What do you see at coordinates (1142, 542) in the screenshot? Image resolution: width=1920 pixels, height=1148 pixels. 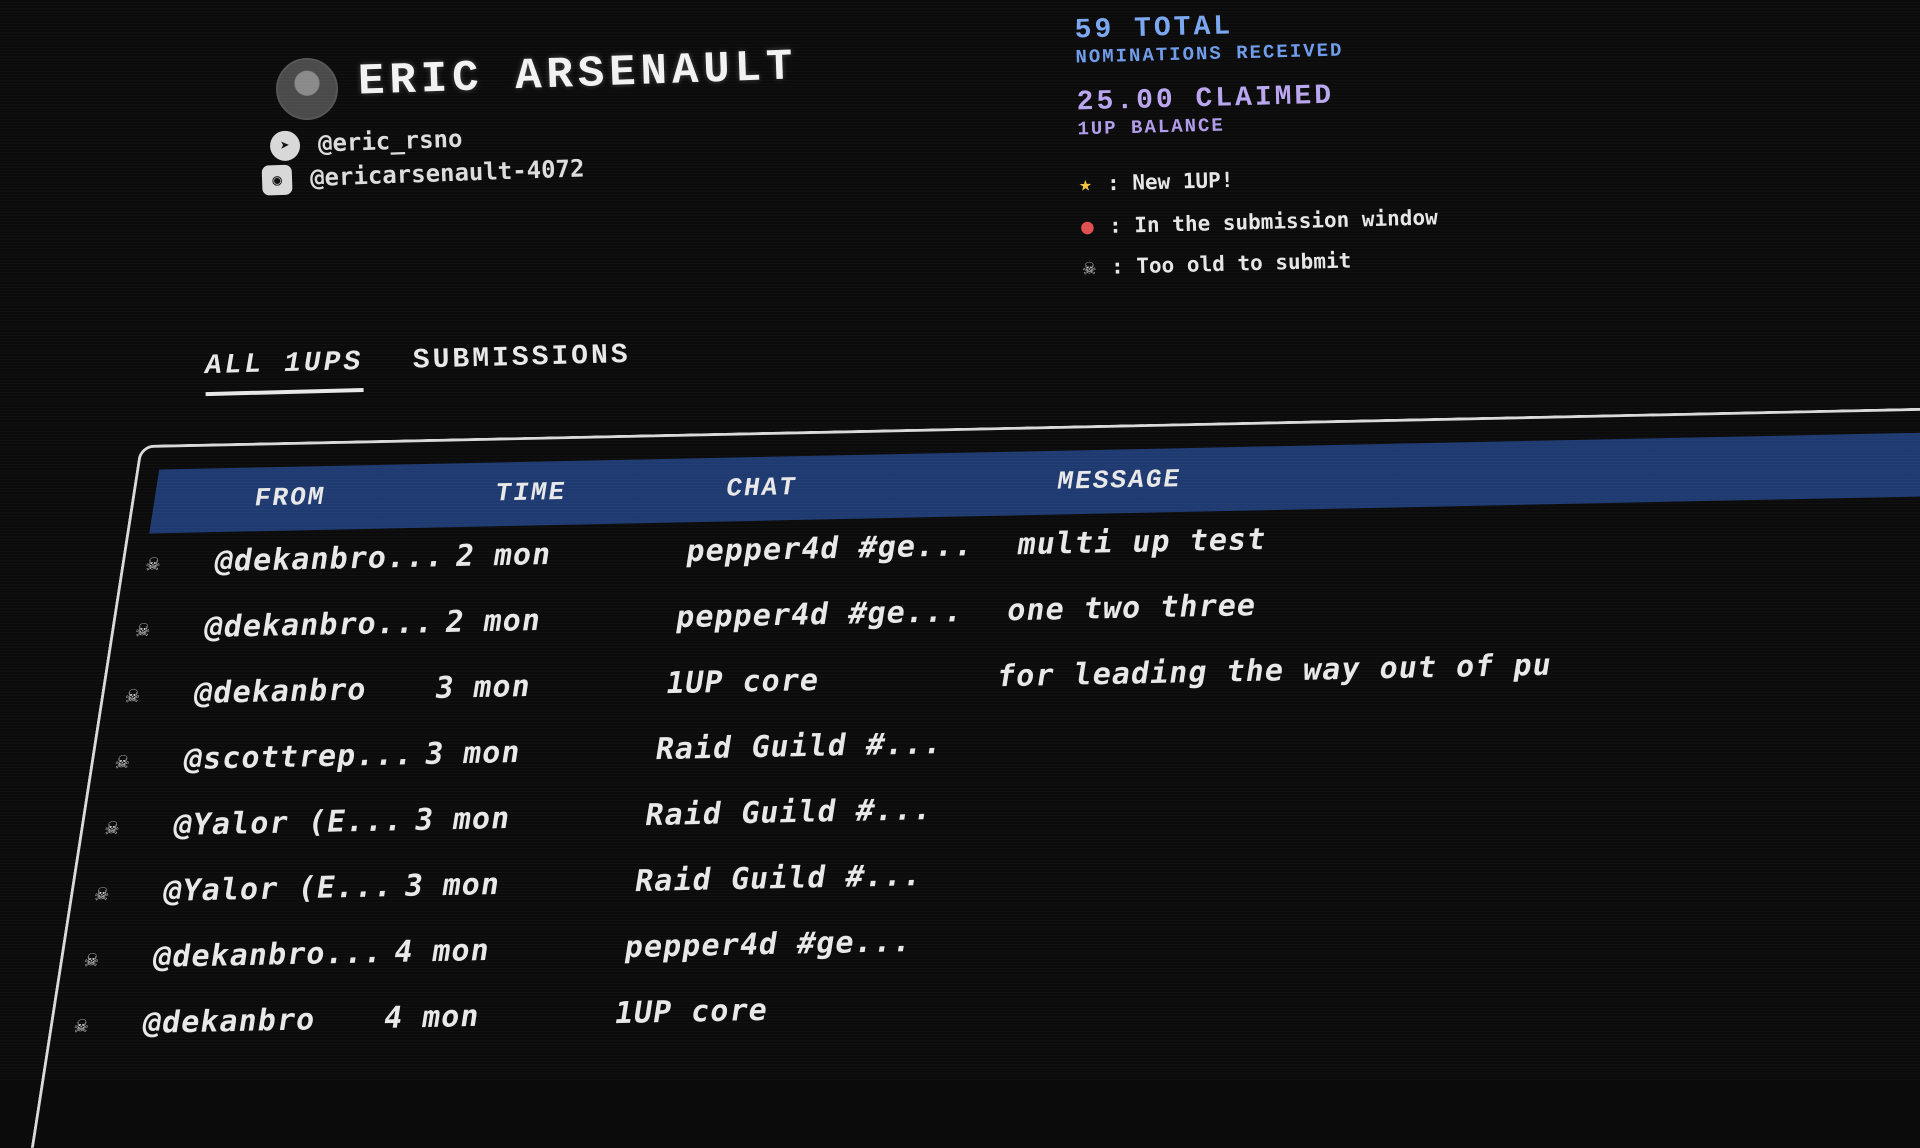 I see `row-message: multi up test` at bounding box center [1142, 542].